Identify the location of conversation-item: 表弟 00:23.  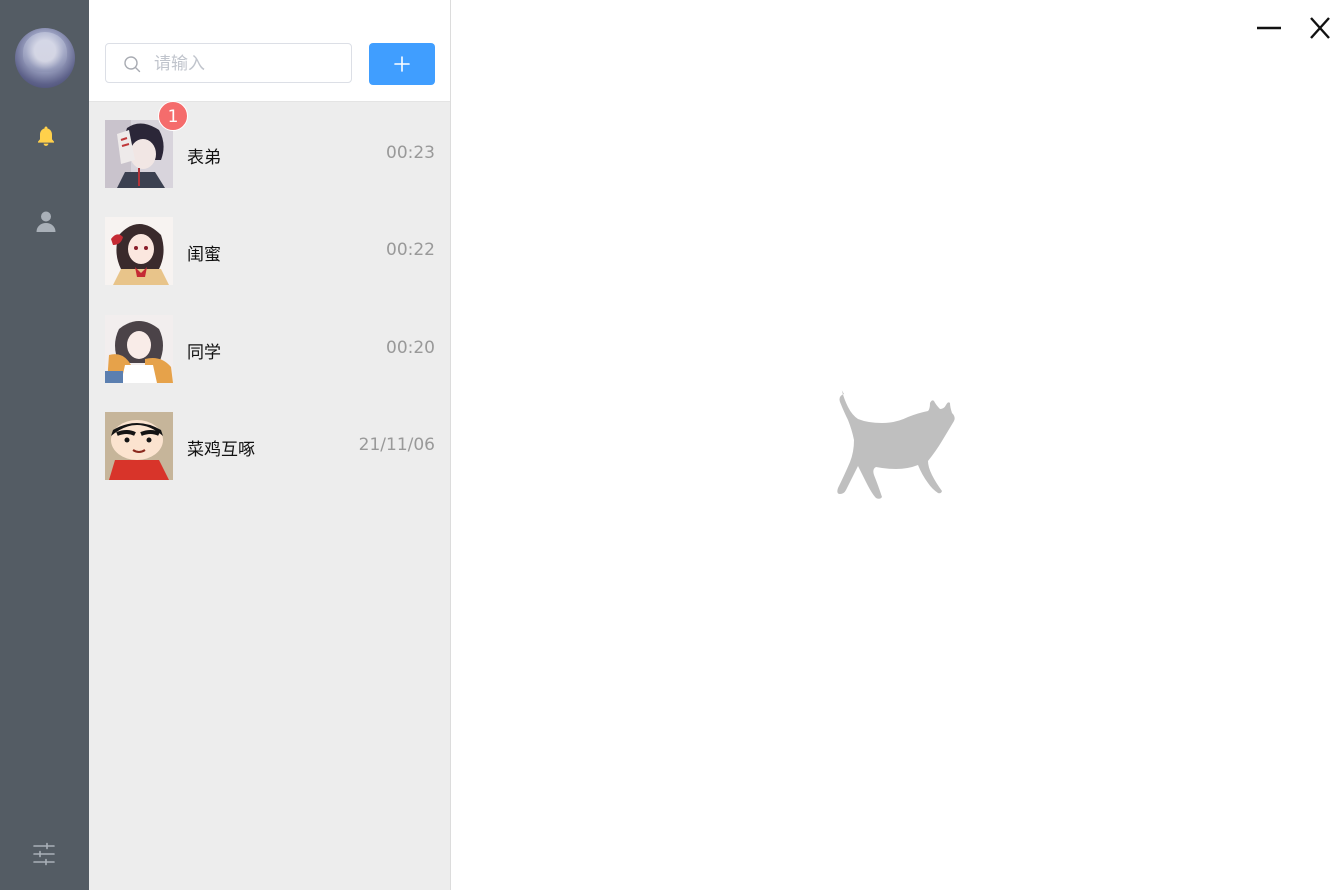
(269, 152).